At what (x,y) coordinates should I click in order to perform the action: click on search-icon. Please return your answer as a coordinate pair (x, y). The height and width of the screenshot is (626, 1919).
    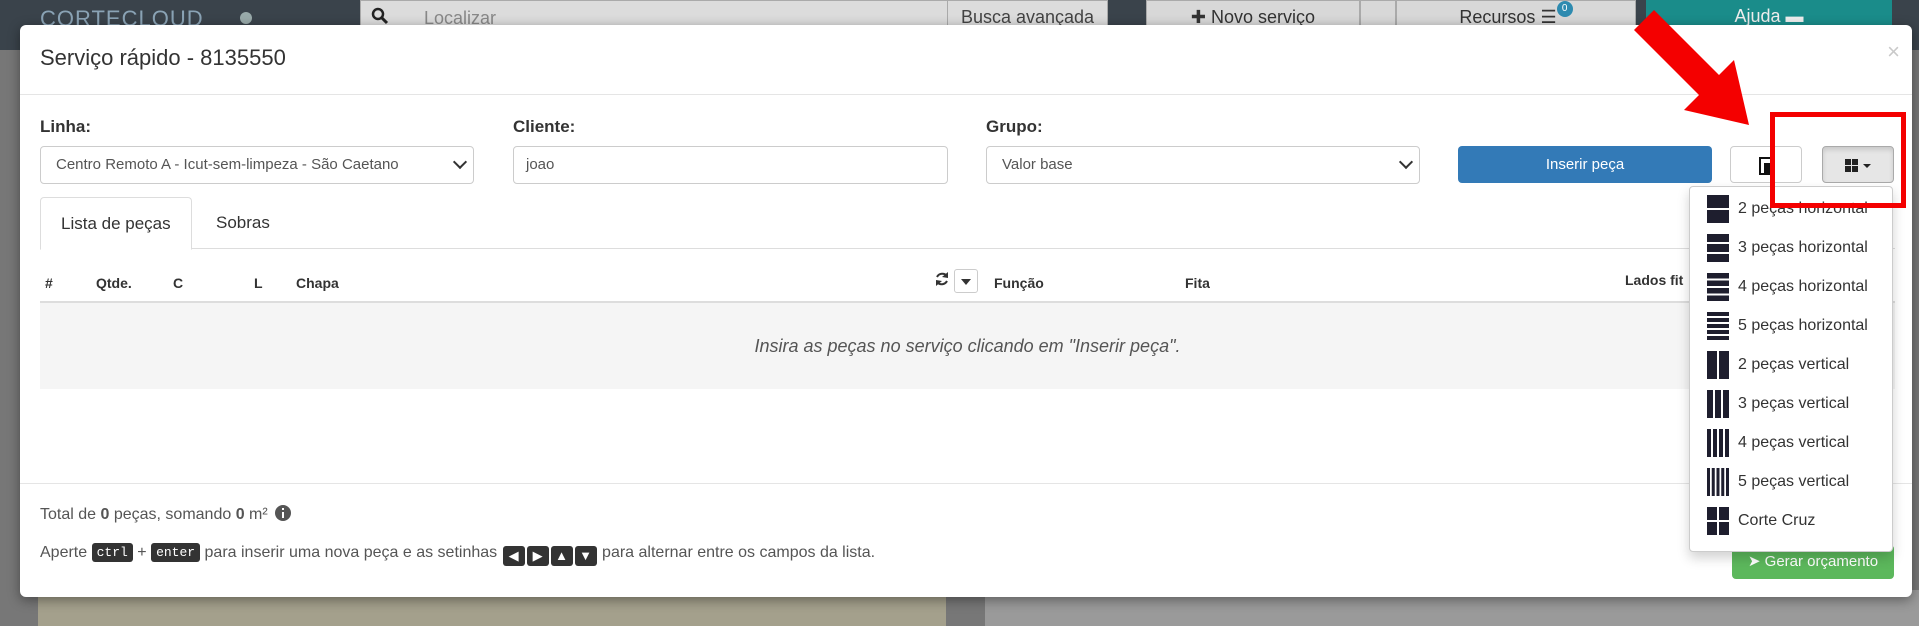
    Looking at the image, I should click on (380, 16).